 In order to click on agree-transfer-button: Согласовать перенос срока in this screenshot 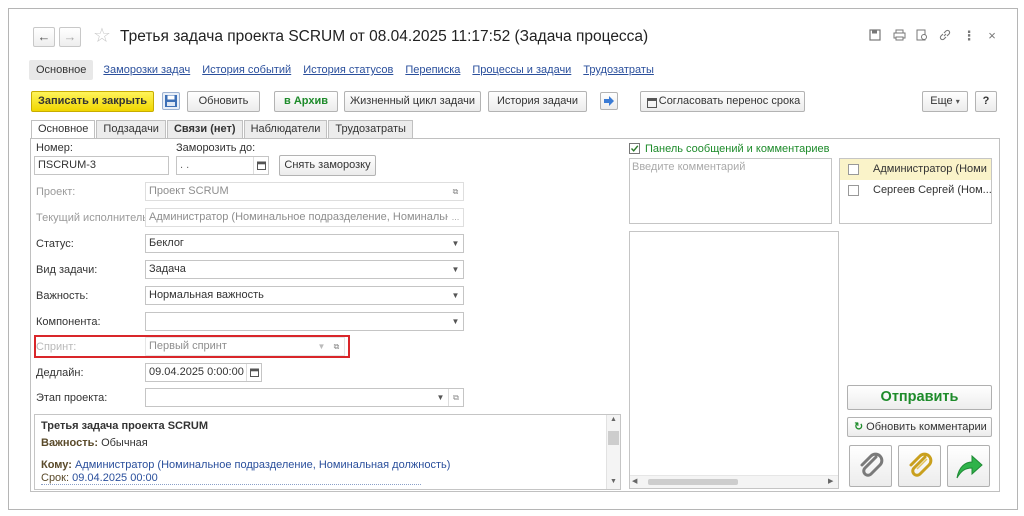, I will do `click(722, 101)`.